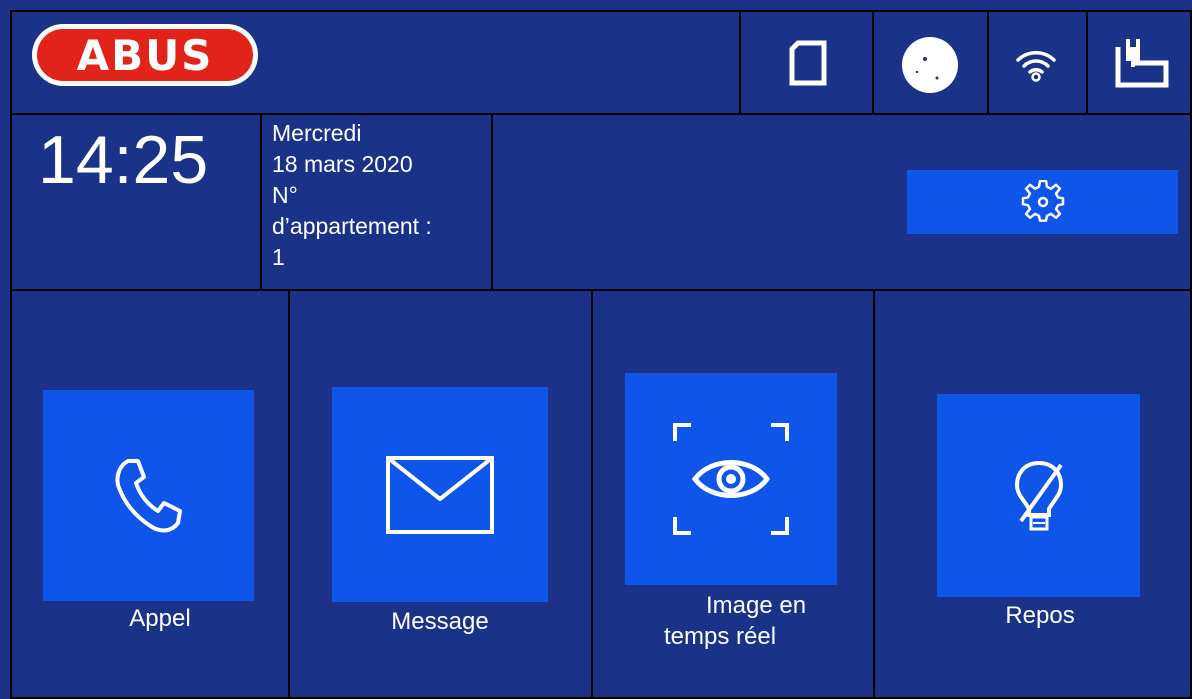  Describe the element at coordinates (317, 133) in the screenshot. I see `weekday-text: Mercredi` at that location.